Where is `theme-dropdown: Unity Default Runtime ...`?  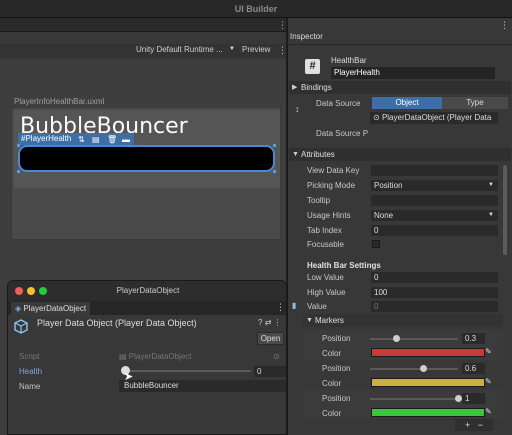 theme-dropdown: Unity Default Runtime ... is located at coordinates (179, 49).